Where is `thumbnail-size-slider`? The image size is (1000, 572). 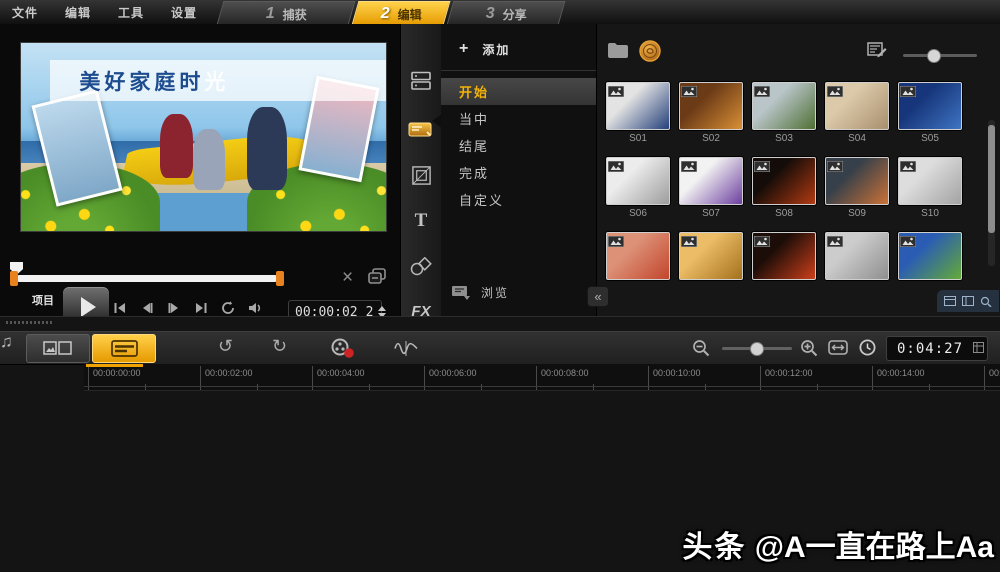
thumbnail-size-slider is located at coordinates (940, 56).